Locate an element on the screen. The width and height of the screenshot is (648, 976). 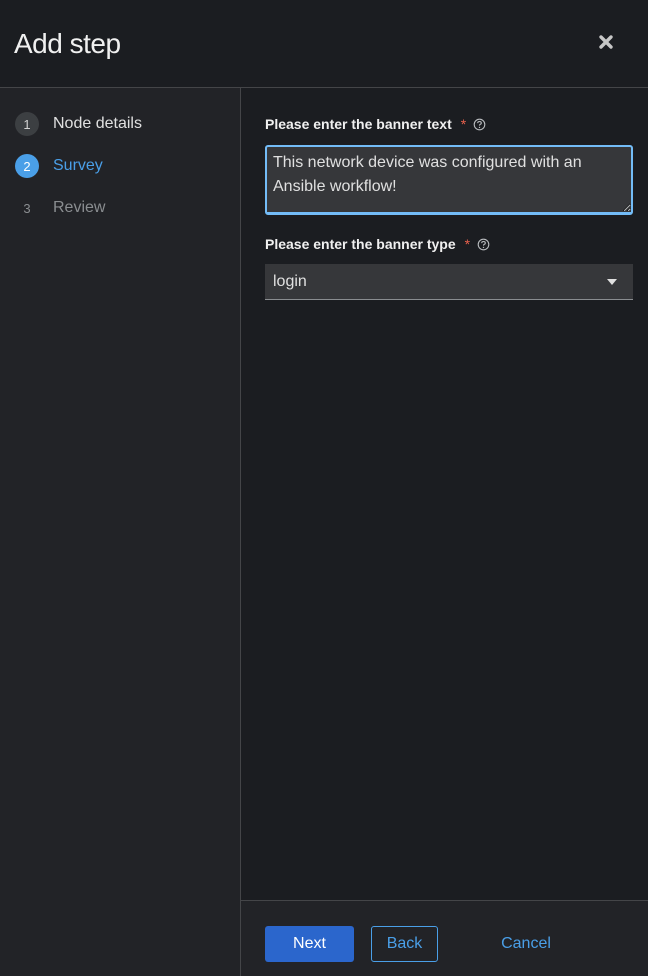
banner-type-select: login is located at coordinates (449, 282).